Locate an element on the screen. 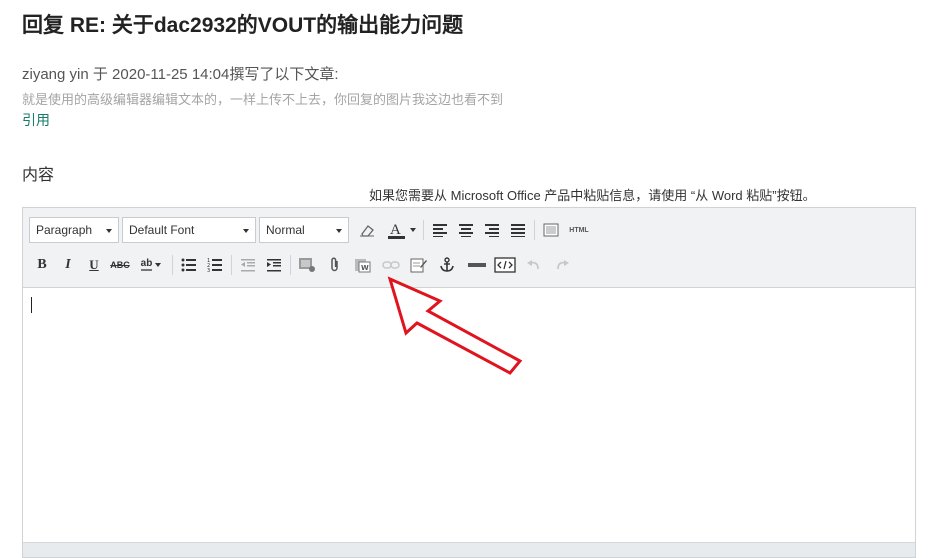 The image size is (935, 558). horizontal-rule-button is located at coordinates (477, 265).